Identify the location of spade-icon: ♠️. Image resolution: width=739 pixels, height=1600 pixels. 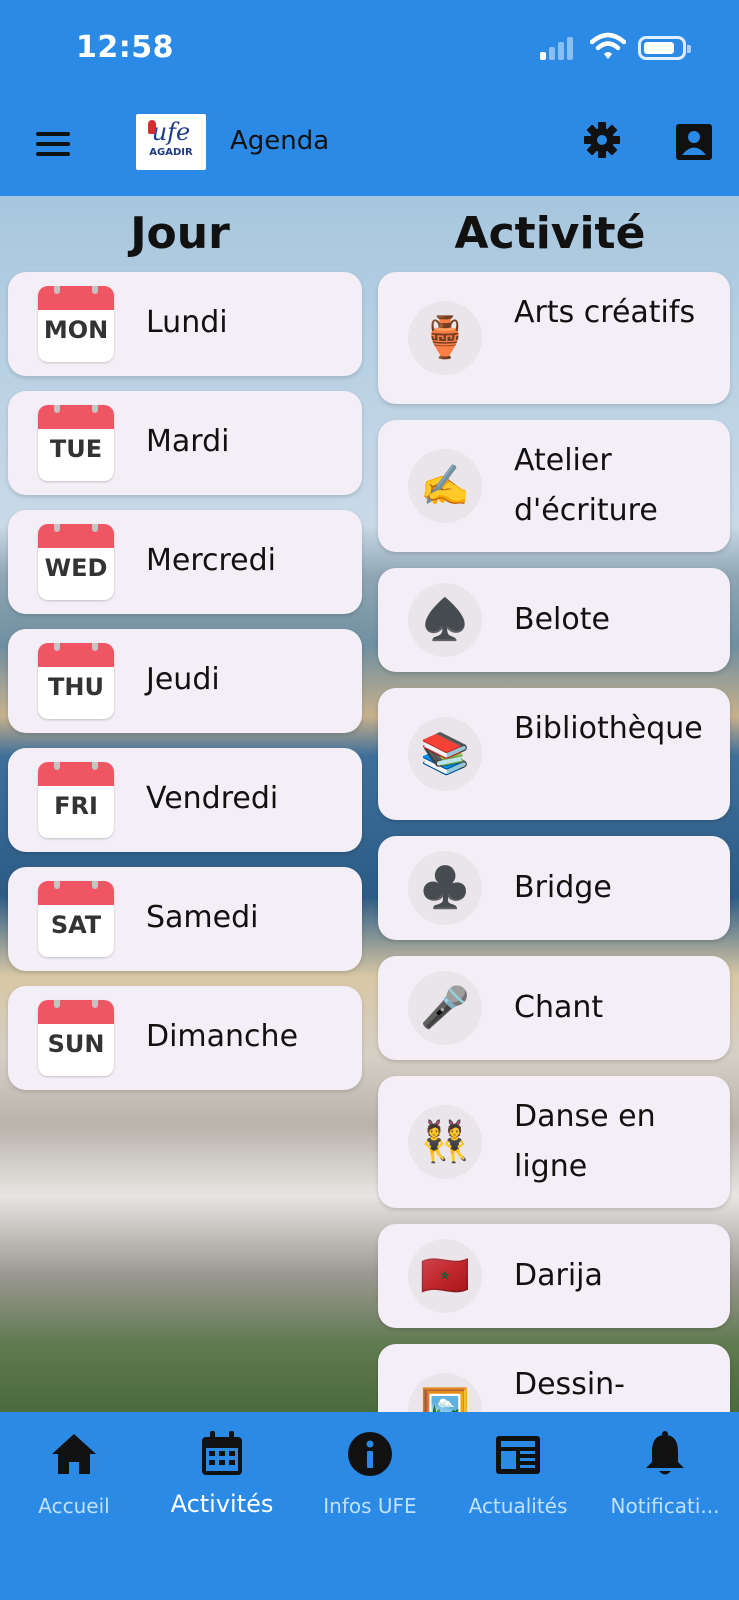
(445, 620).